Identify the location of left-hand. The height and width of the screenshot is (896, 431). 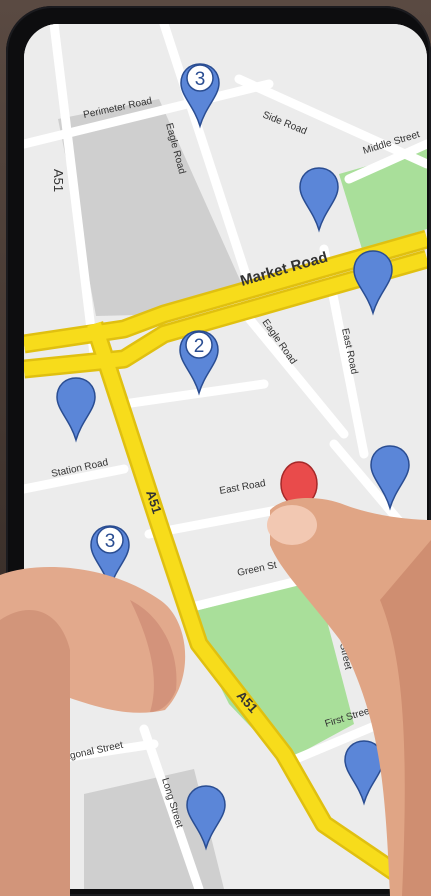
(35, 753).